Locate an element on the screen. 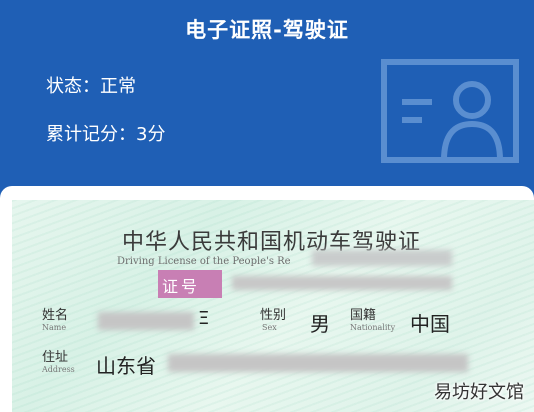 The image size is (534, 412). license-number-label: 证号 is located at coordinates (181, 286).